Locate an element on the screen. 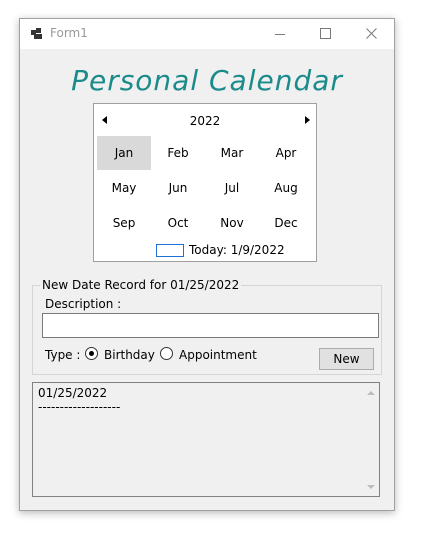 Image resolution: width=426 pixels, height=539 pixels. type-label: Type : is located at coordinates (63, 355).